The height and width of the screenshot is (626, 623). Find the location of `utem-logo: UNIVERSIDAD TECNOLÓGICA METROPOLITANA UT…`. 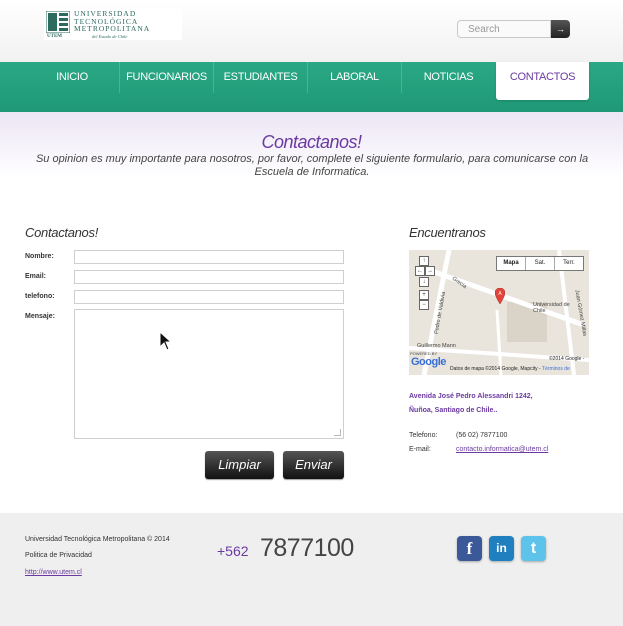

utem-logo: UNIVERSIDAD TECNOLÓGICA METROPOLITANA UT… is located at coordinates (113, 24).